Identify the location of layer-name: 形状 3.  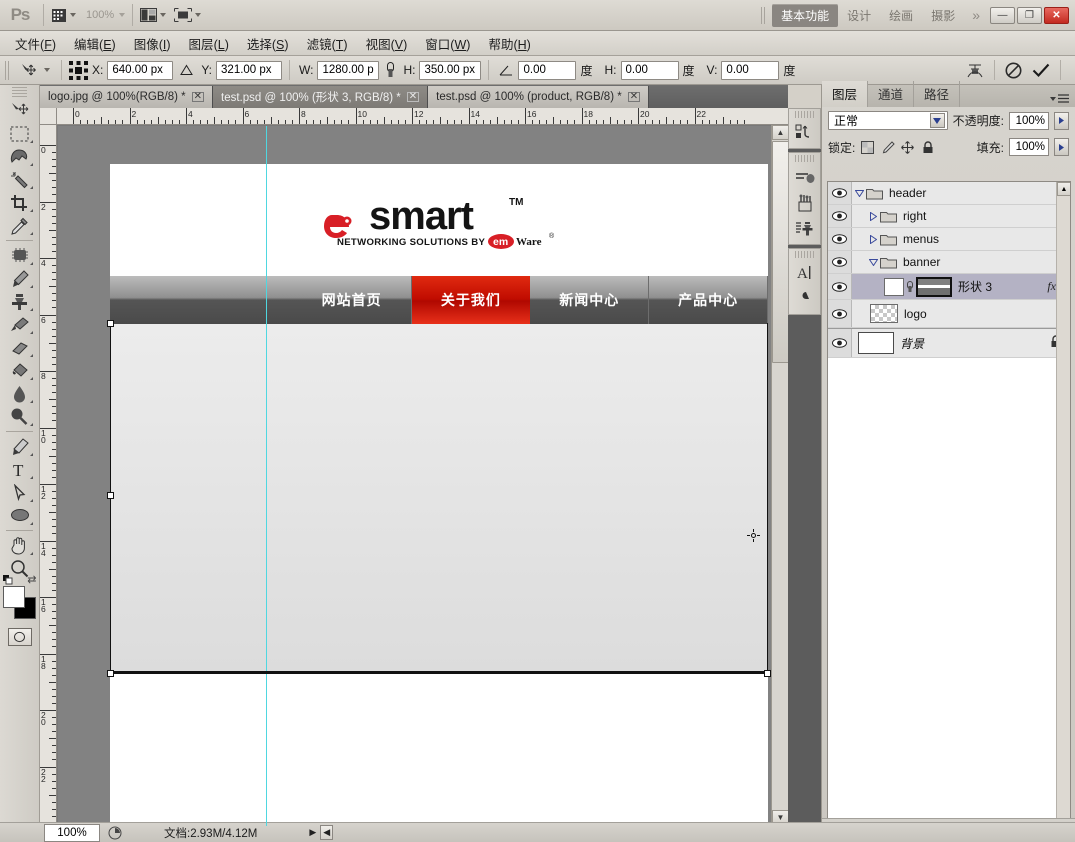
(972, 286).